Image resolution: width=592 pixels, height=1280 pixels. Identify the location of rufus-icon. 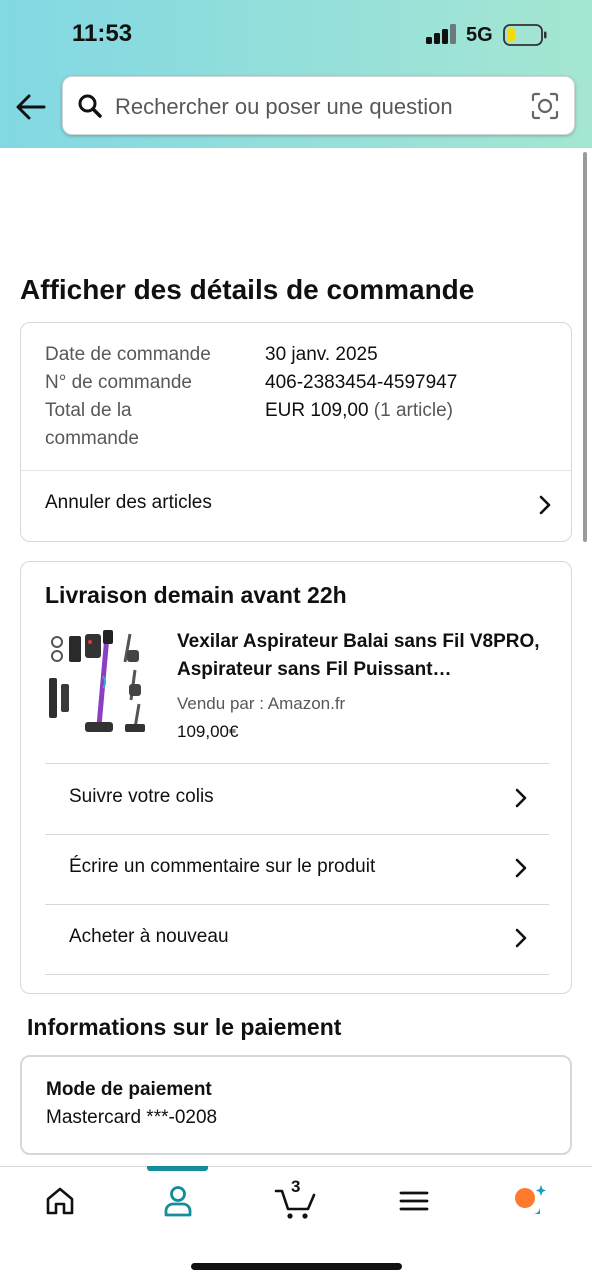
(530, 1199).